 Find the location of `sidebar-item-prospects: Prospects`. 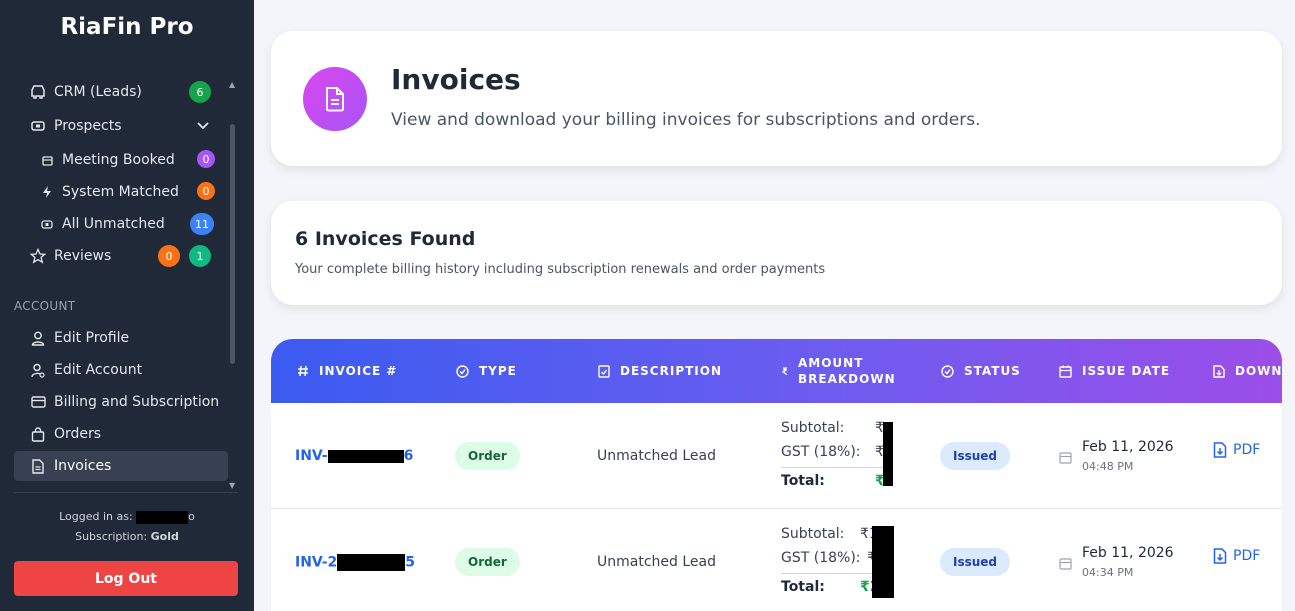

sidebar-item-prospects: Prospects is located at coordinates (121, 126).